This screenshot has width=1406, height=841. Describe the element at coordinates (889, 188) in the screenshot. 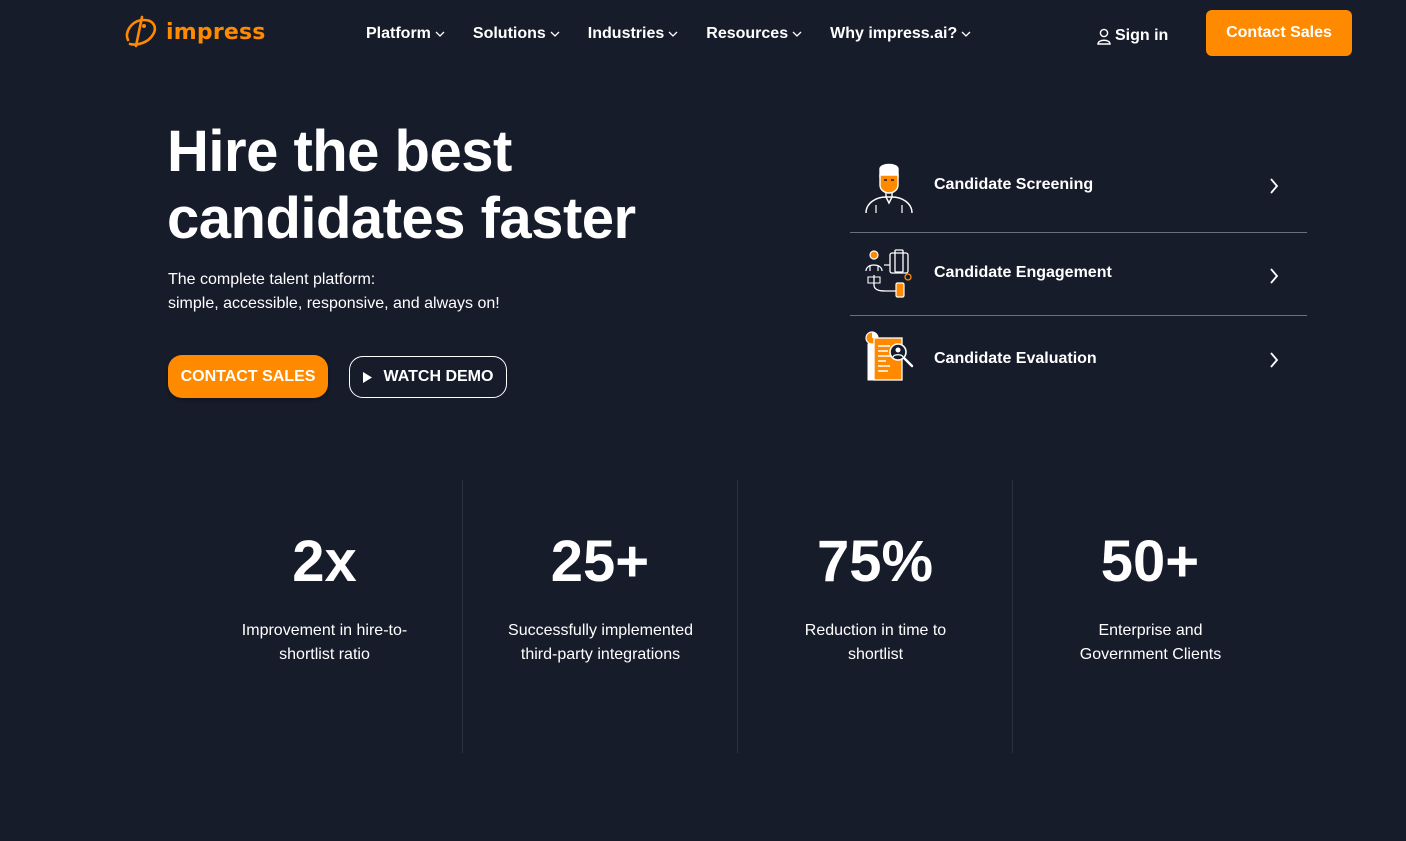

I see `candidate-screening-icon` at that location.